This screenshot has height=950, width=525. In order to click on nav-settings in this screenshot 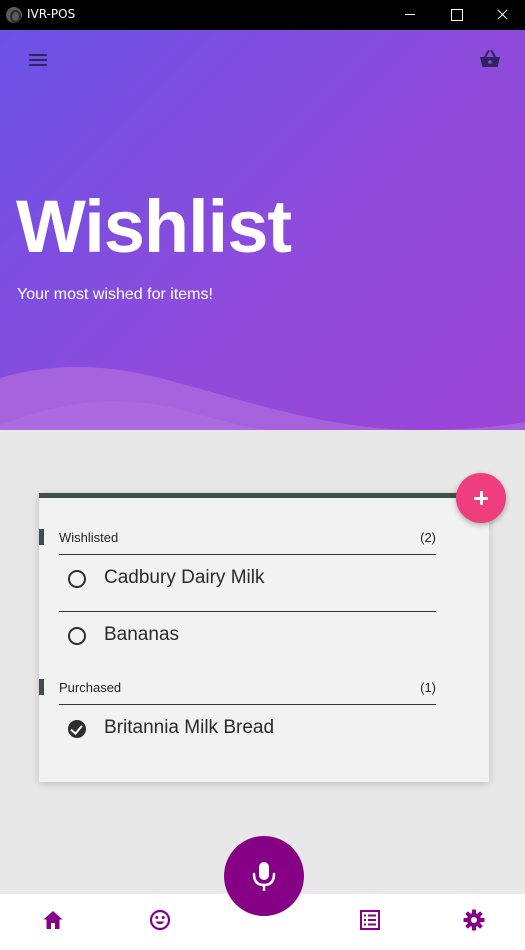, I will do `click(474, 920)`.